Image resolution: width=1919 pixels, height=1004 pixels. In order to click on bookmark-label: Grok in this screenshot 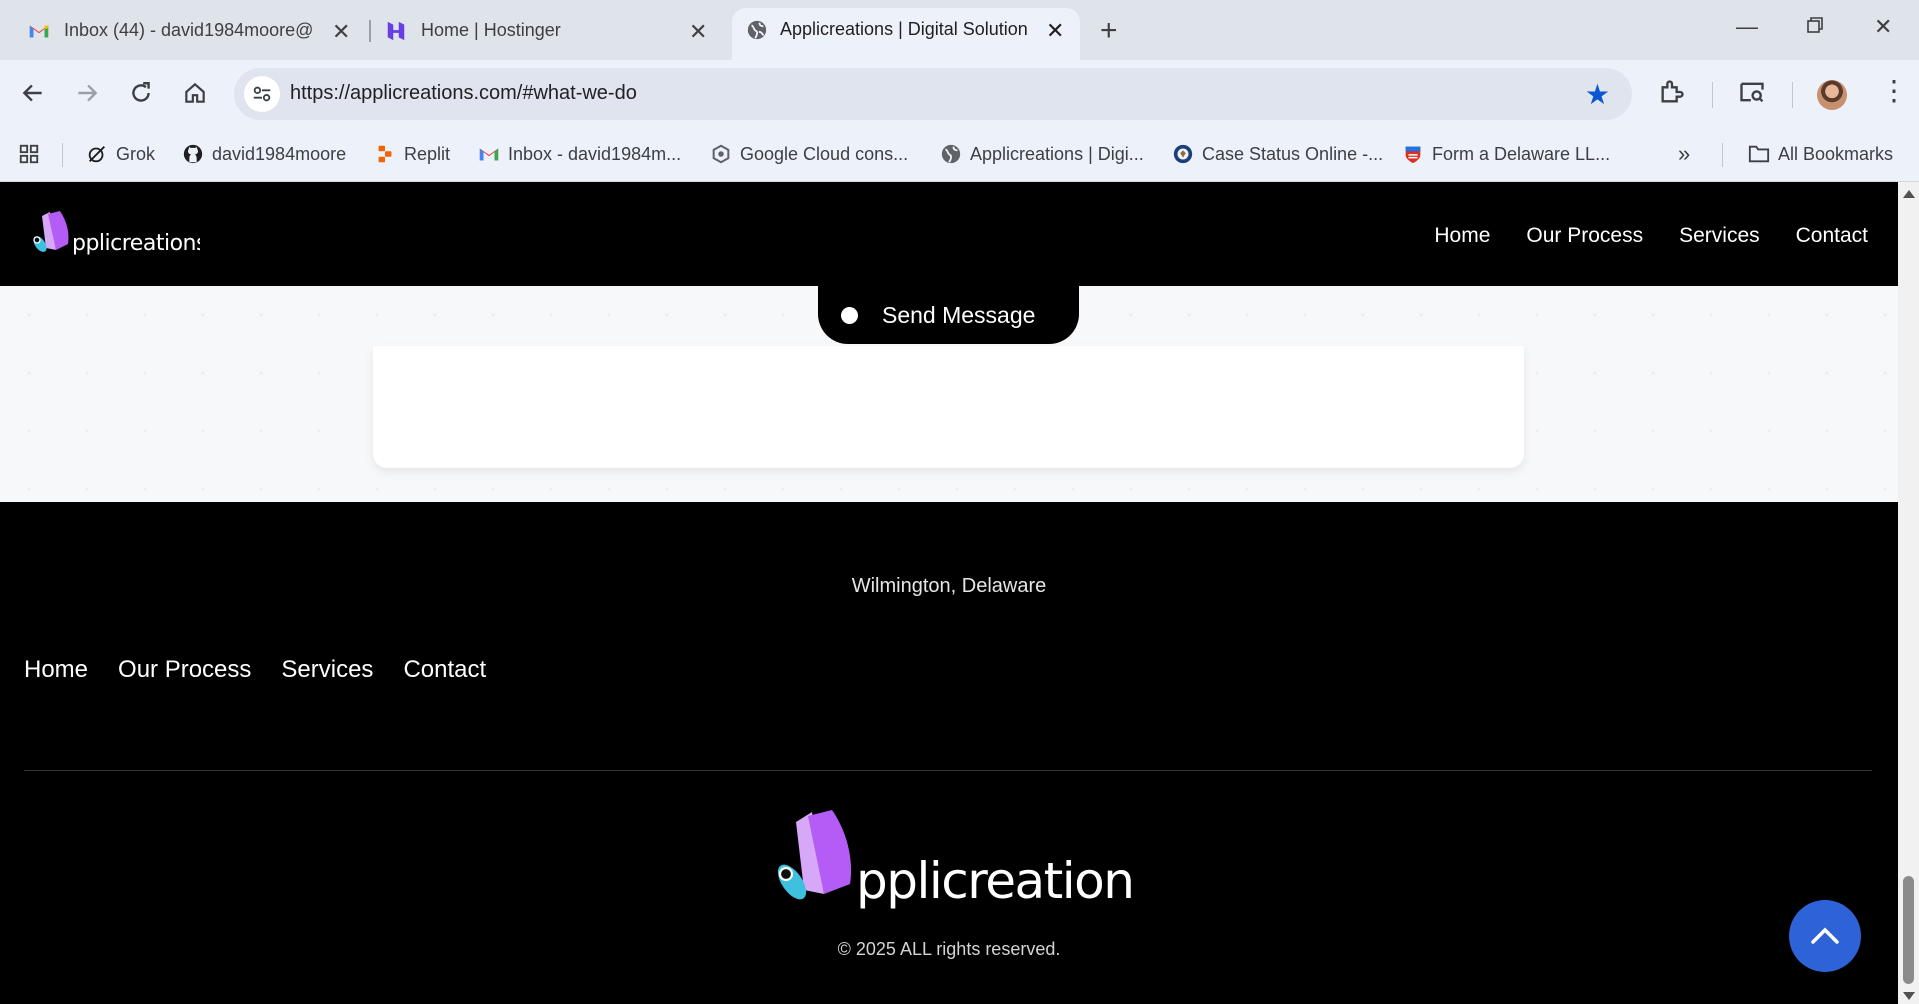, I will do `click(136, 153)`.